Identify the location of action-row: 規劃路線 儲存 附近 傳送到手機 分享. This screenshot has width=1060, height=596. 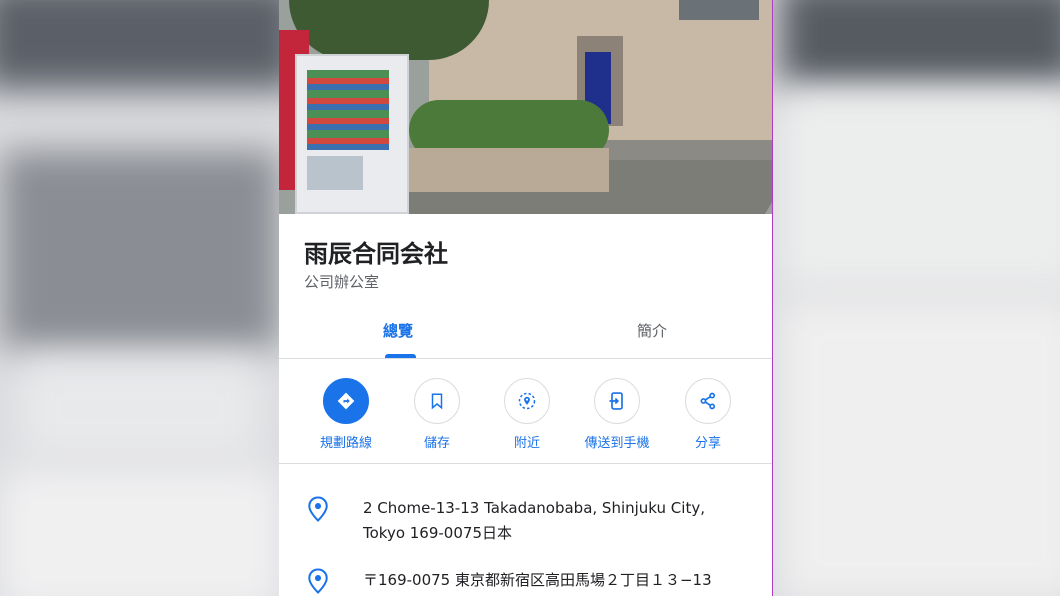
(525, 412).